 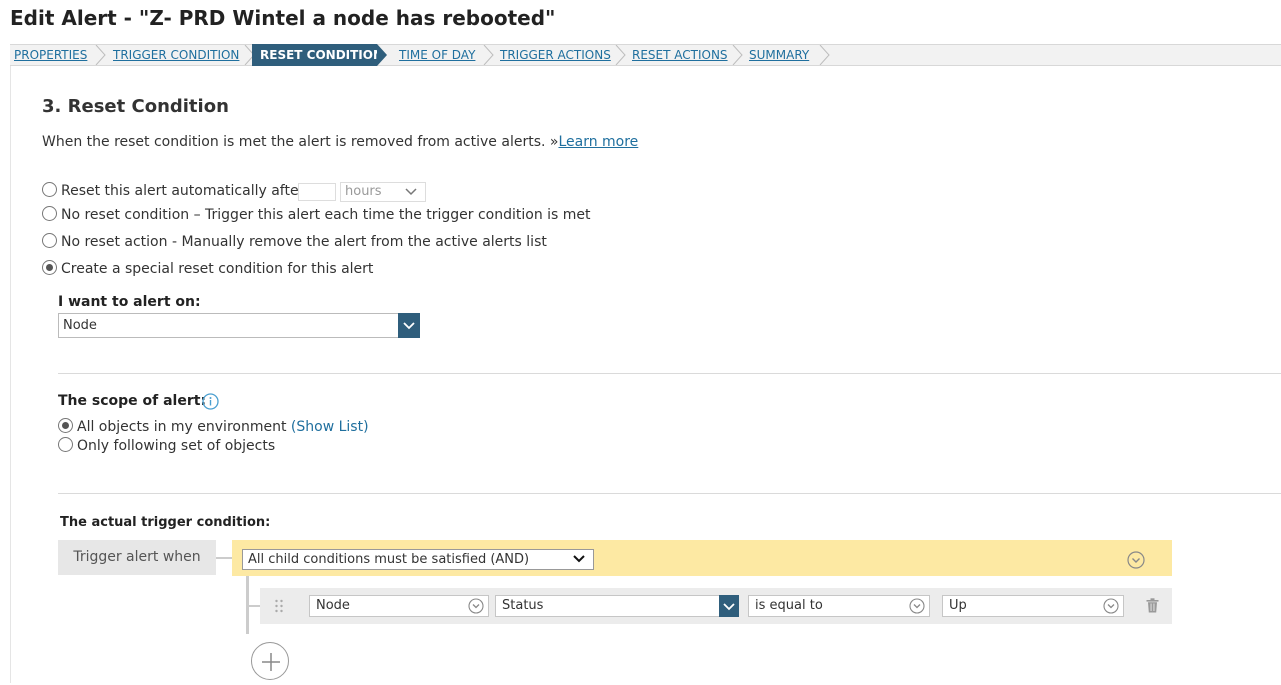 What do you see at coordinates (779, 55) in the screenshot?
I see `step-summary: SUMMARY` at bounding box center [779, 55].